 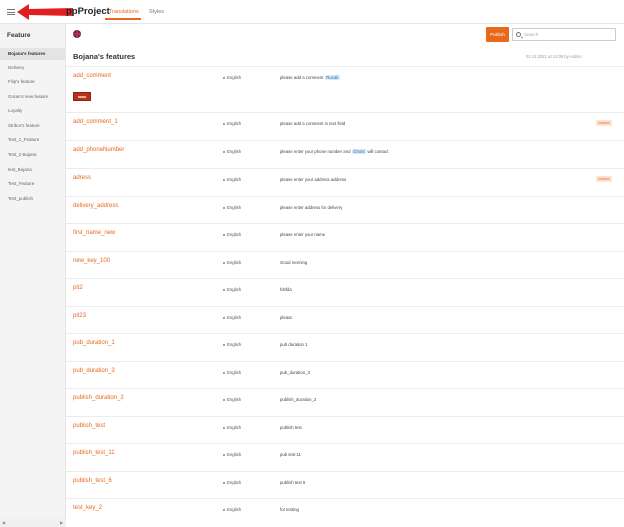 What do you see at coordinates (91, 261) in the screenshot?
I see `row-key: new_key_100` at bounding box center [91, 261].